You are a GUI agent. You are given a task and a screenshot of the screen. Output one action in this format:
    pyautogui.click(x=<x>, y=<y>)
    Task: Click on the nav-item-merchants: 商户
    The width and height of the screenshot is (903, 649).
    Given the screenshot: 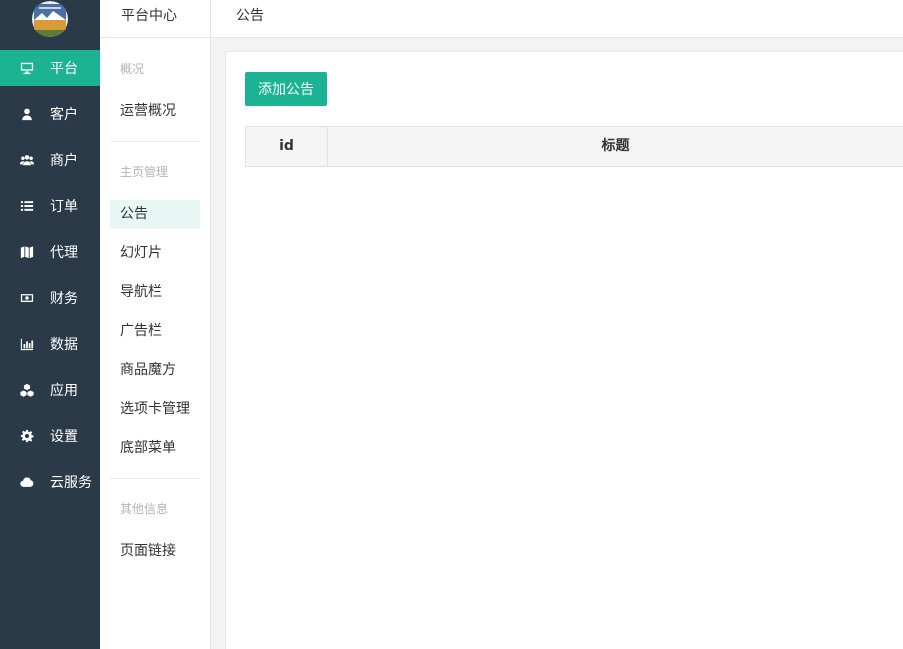 What is the action you would take?
    pyautogui.click(x=50, y=160)
    